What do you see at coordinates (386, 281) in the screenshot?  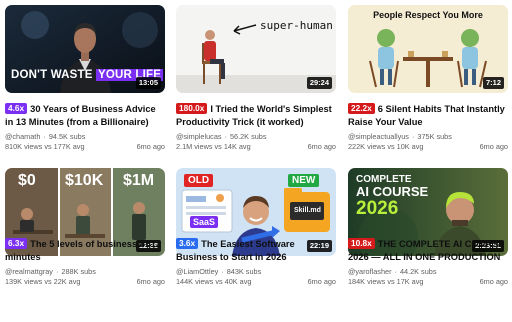 I see `views-vs-avg: 184K views vs 17K avg` at bounding box center [386, 281].